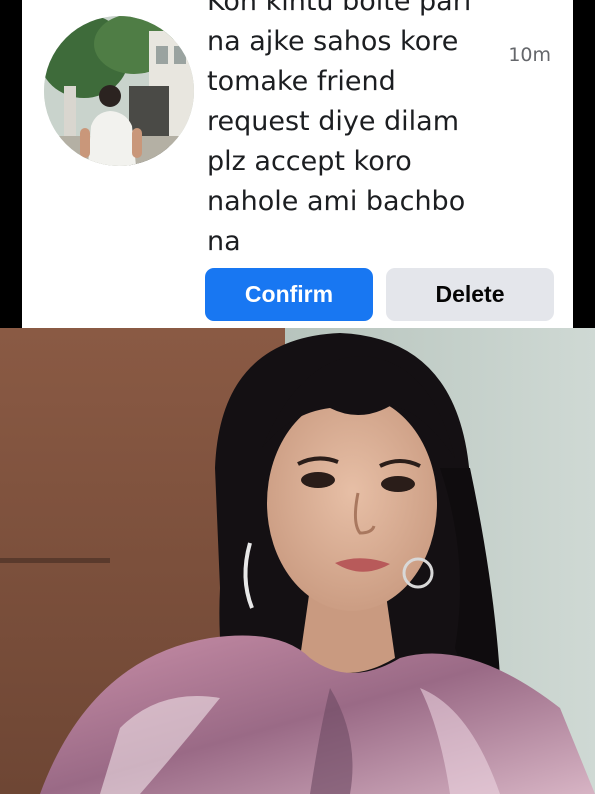 This screenshot has width=595, height=794. Describe the element at coordinates (470, 294) in the screenshot. I see `delete-button: Delete` at that location.